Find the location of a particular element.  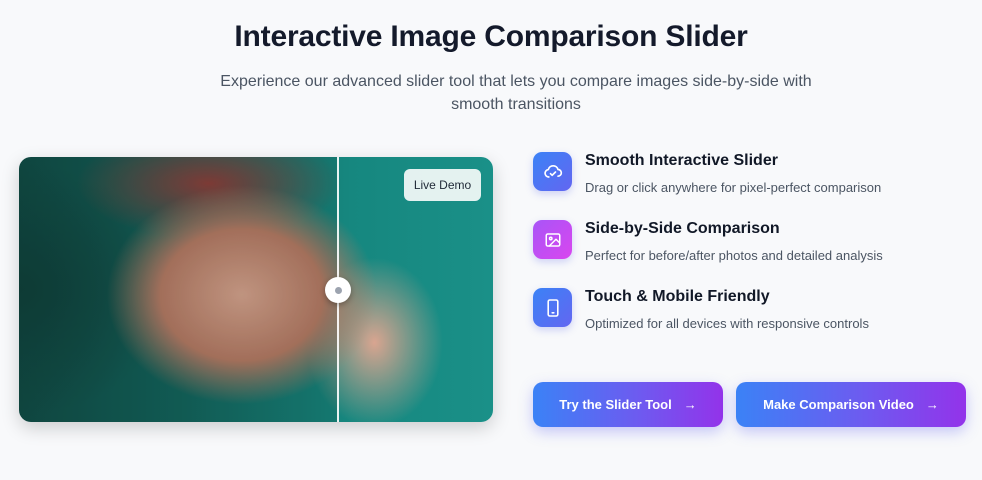

smartphone-icon is located at coordinates (552, 307).